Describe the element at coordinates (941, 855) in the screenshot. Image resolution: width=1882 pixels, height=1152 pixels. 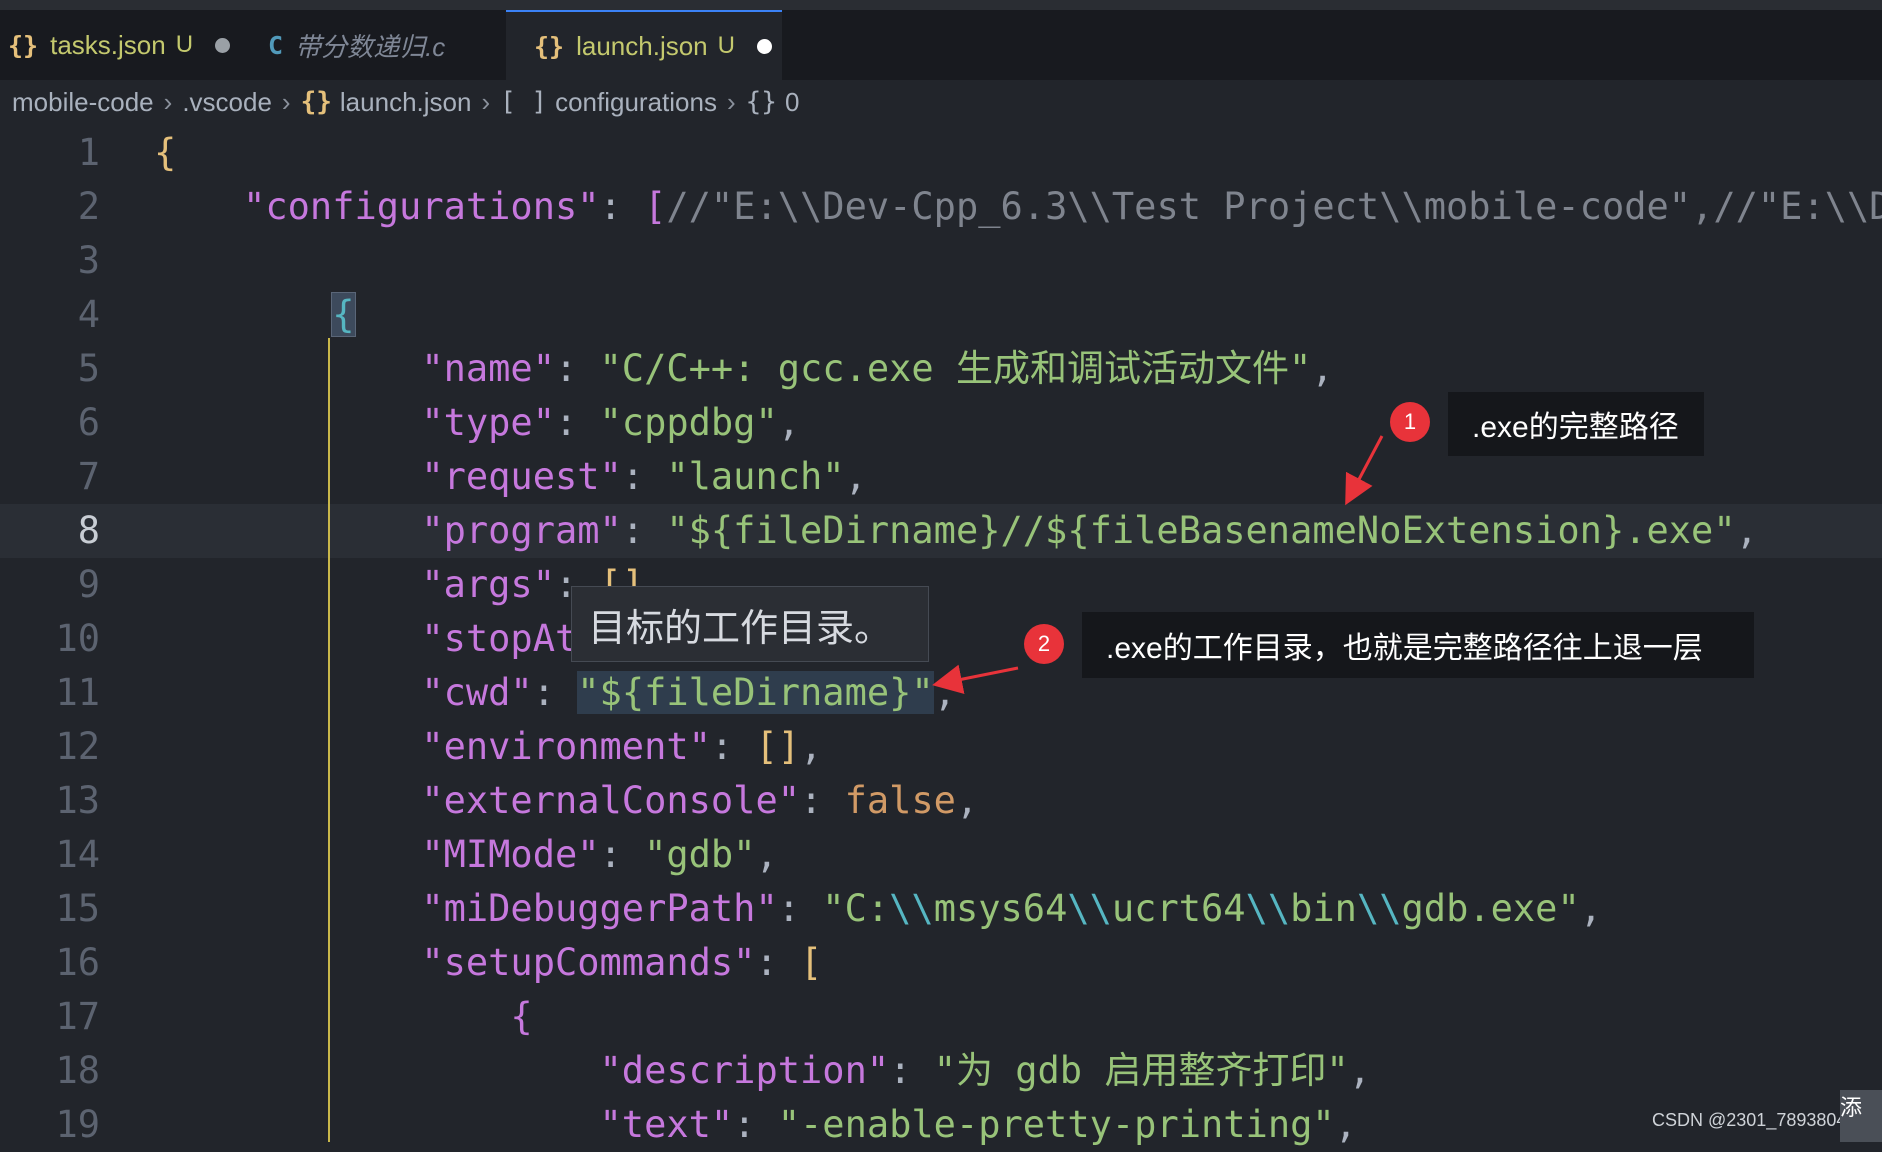
I see `code-line: 14 "MIMode": "gdb",` at that location.